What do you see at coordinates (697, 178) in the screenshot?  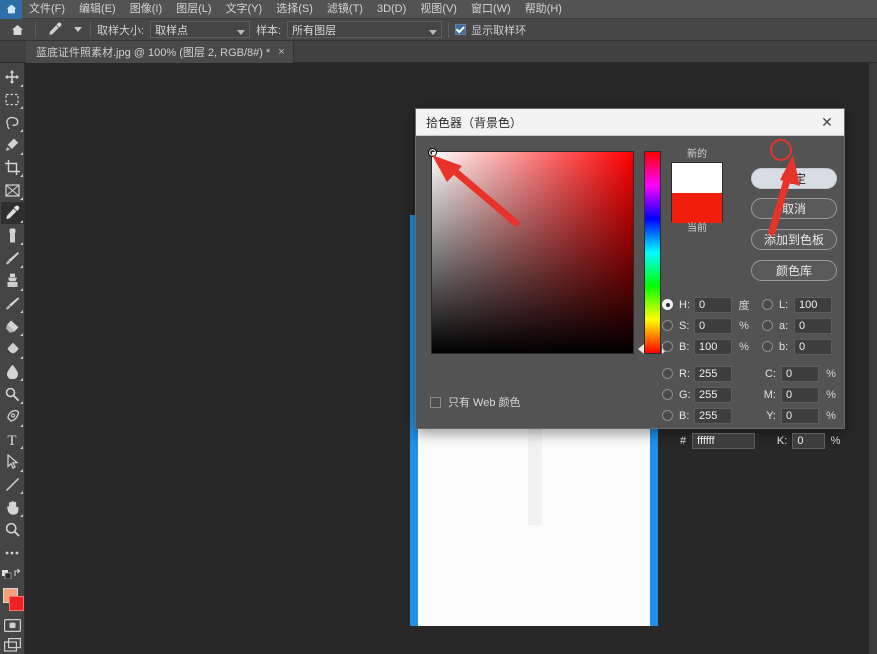 I see `new-color-swatch` at bounding box center [697, 178].